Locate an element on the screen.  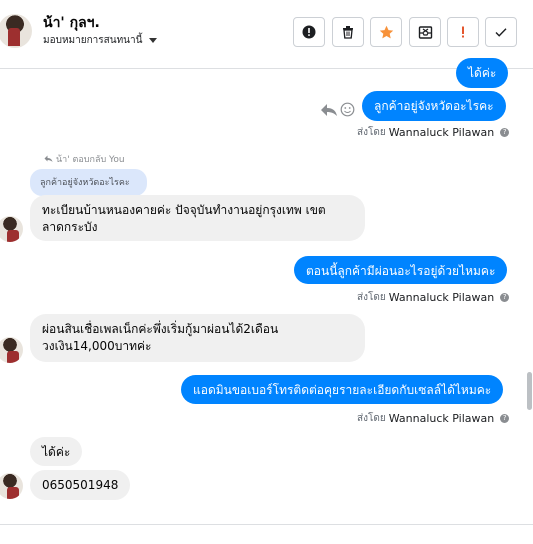
star-icon is located at coordinates (386, 31).